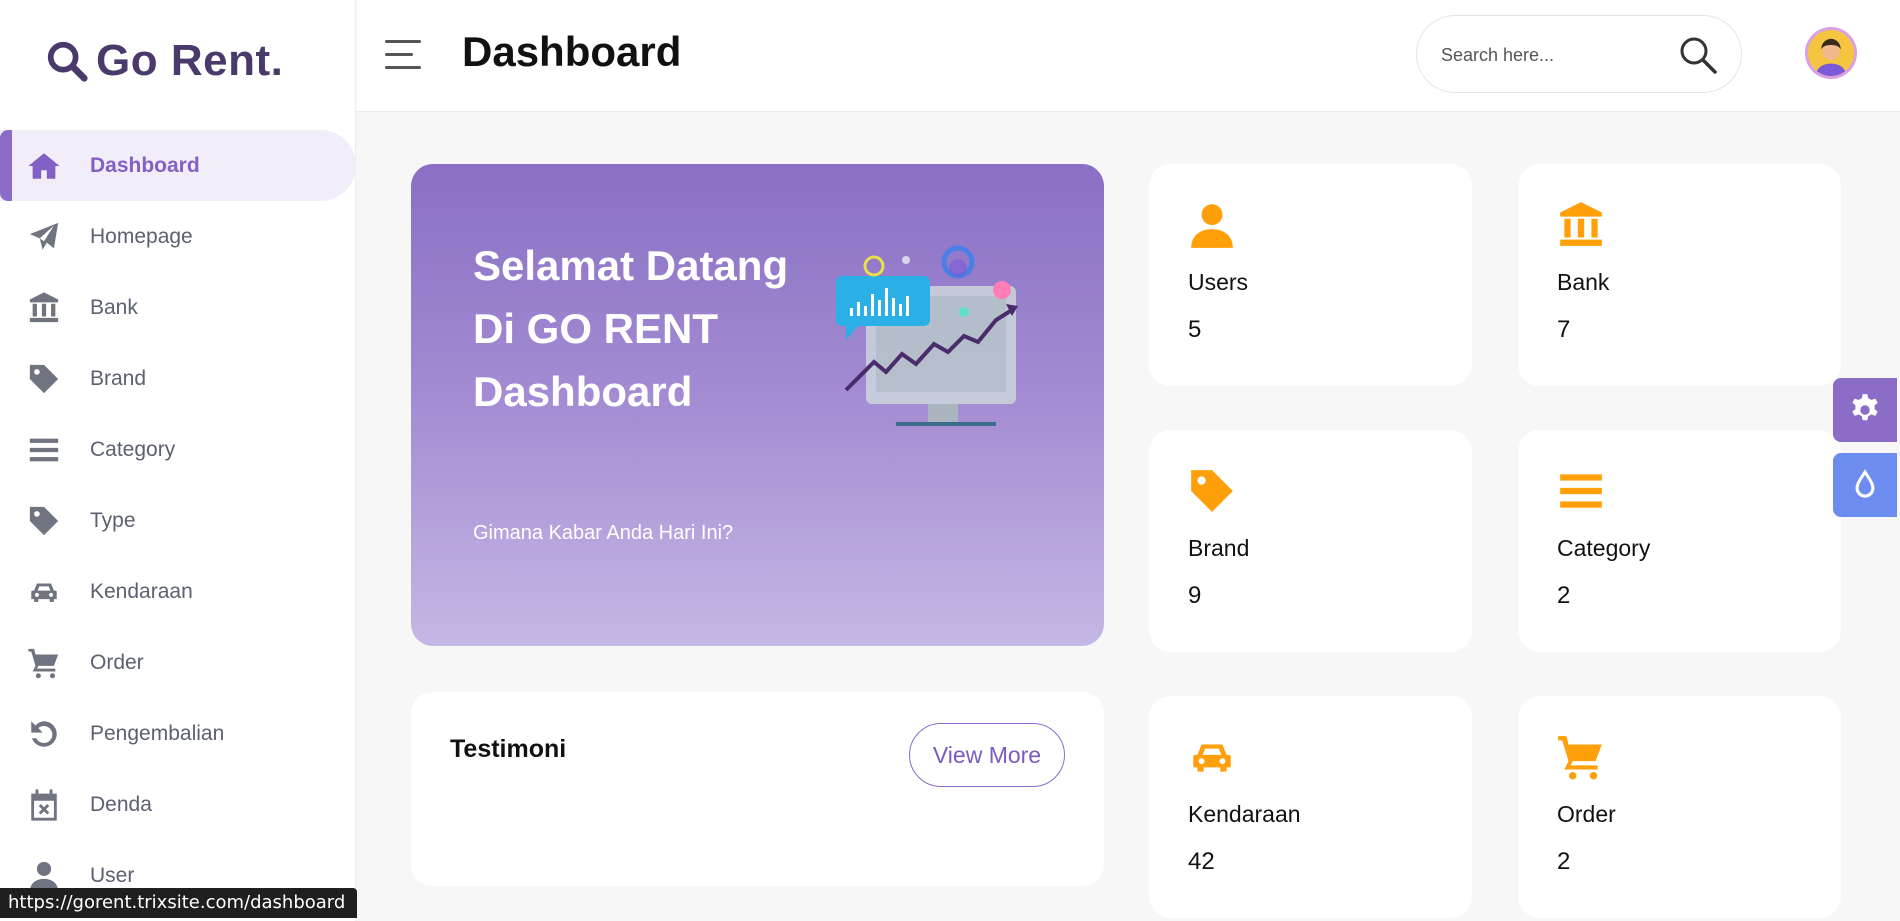  Describe the element at coordinates (178, 449) in the screenshot. I see `sidebar-item-category: Category` at that location.